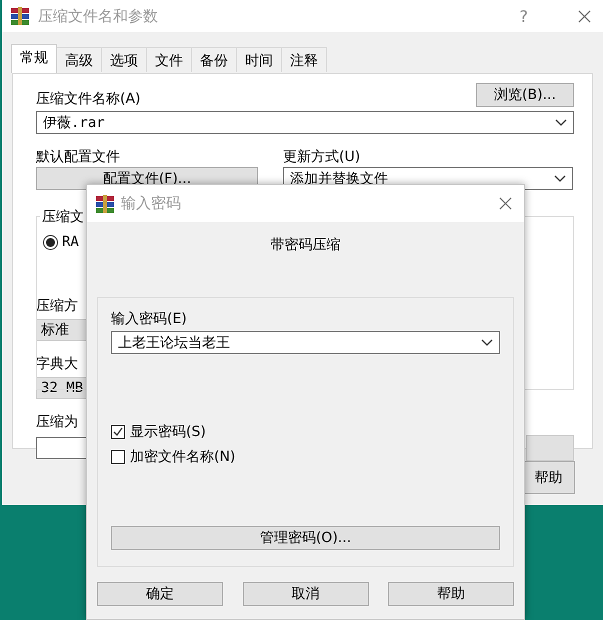  Describe the element at coordinates (57, 422) in the screenshot. I see `field-label: 压缩为` at that location.